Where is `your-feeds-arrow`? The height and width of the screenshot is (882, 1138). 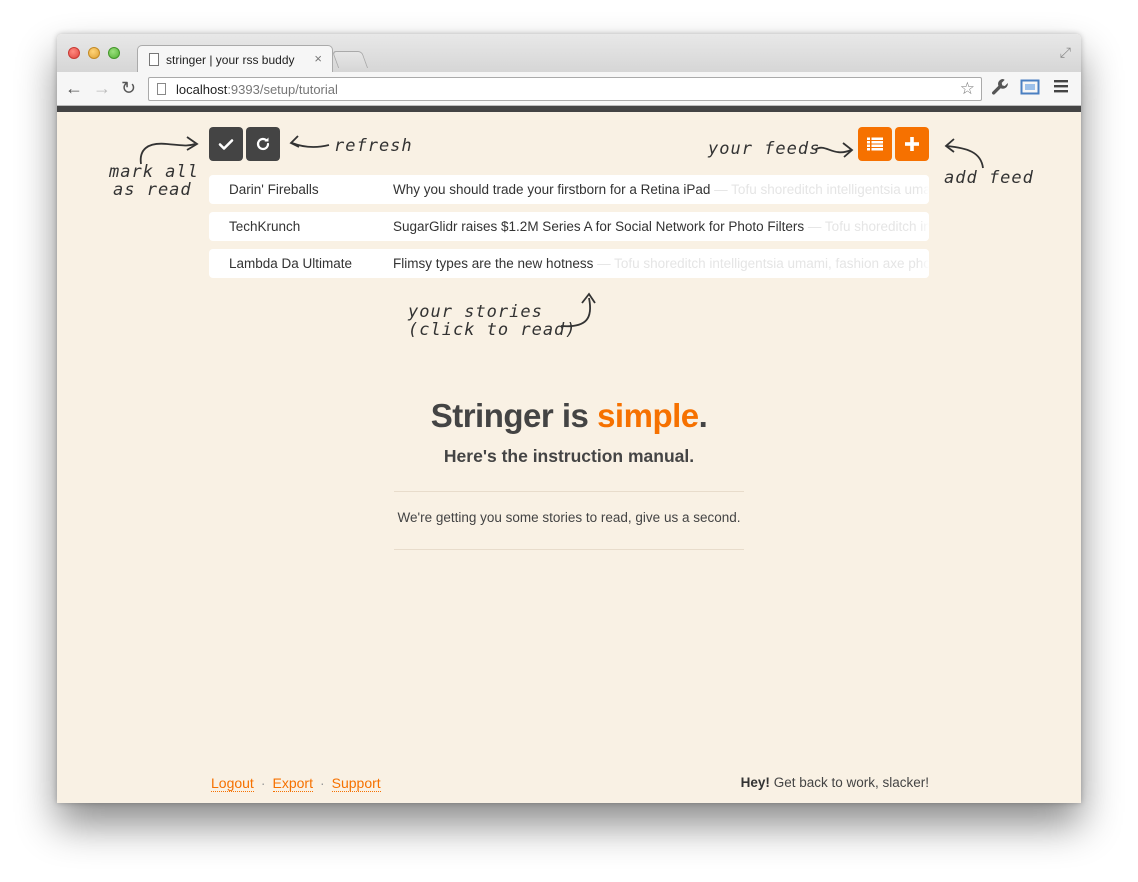 your-feeds-arrow is located at coordinates (834, 150).